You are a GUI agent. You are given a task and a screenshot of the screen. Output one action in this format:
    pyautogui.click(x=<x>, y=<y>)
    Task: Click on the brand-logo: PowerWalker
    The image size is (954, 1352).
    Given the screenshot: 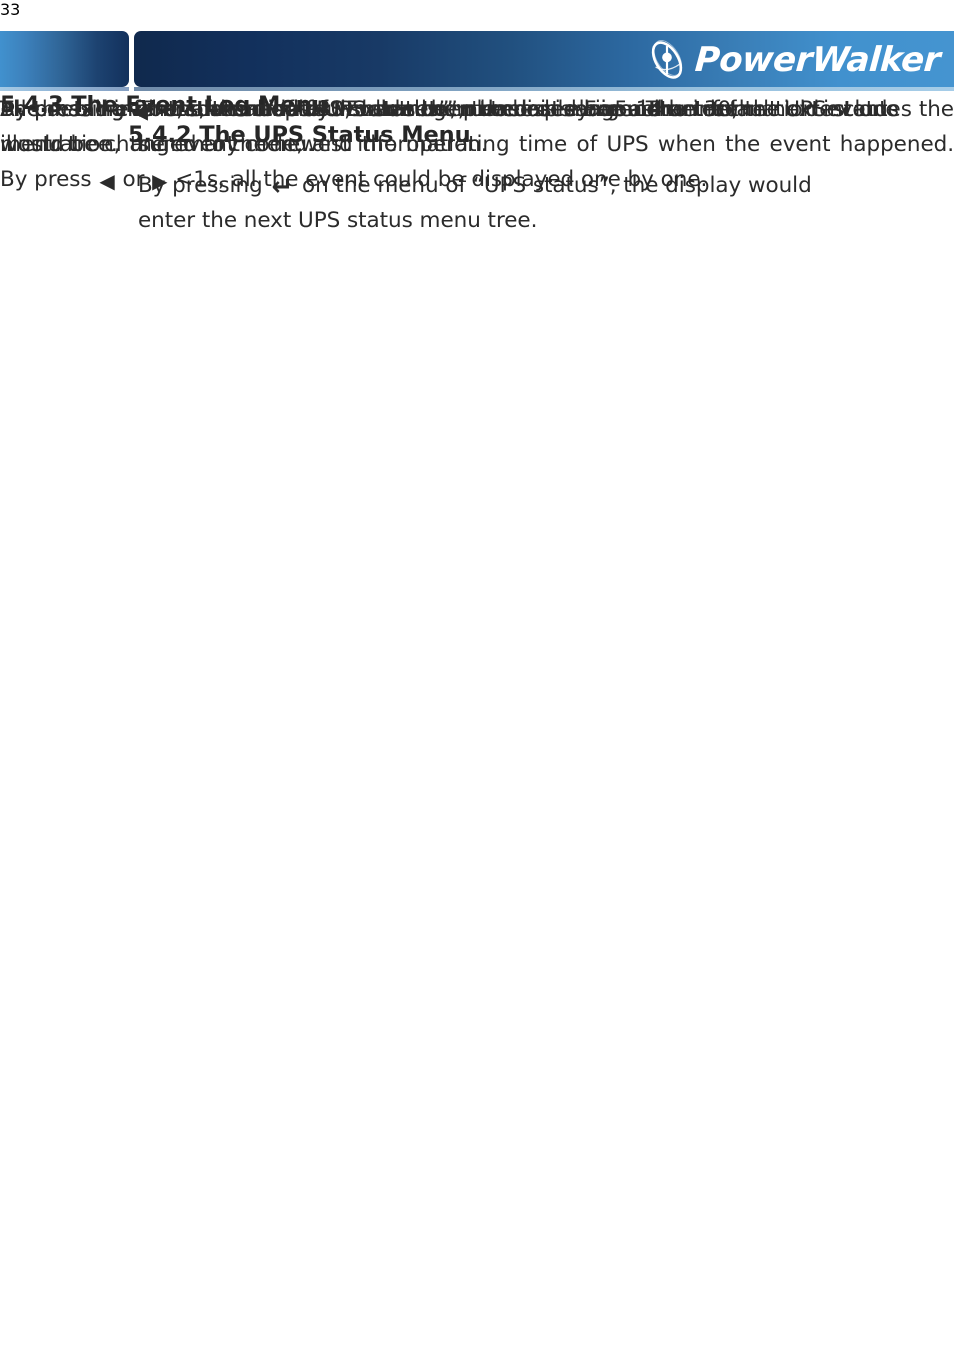 What is the action you would take?
    pyautogui.click(x=793, y=60)
    